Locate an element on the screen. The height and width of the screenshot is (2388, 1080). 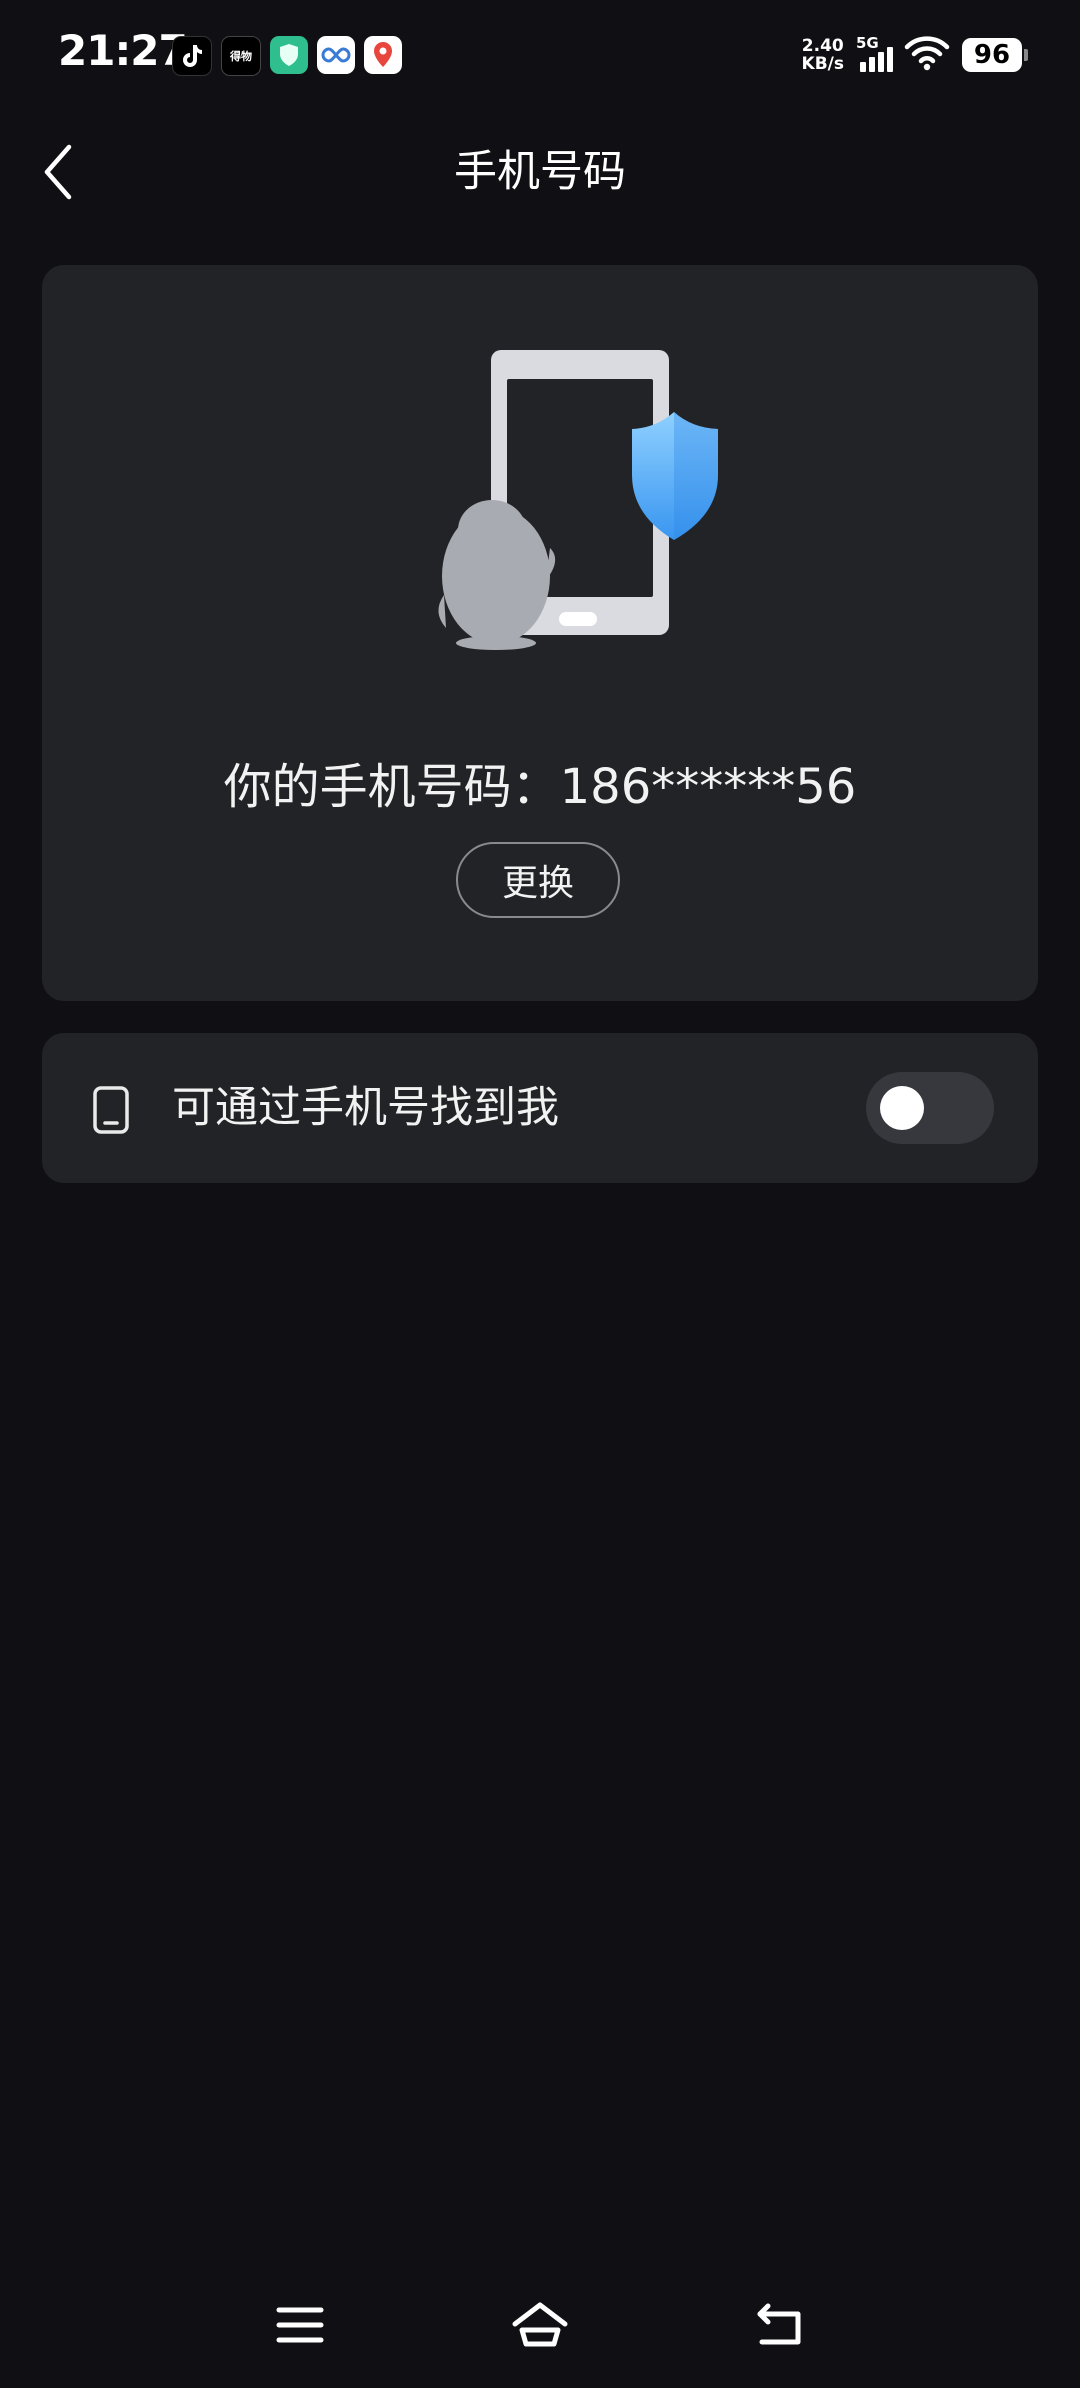
network-speed: 2.40 KB/s is located at coordinates (823, 55).